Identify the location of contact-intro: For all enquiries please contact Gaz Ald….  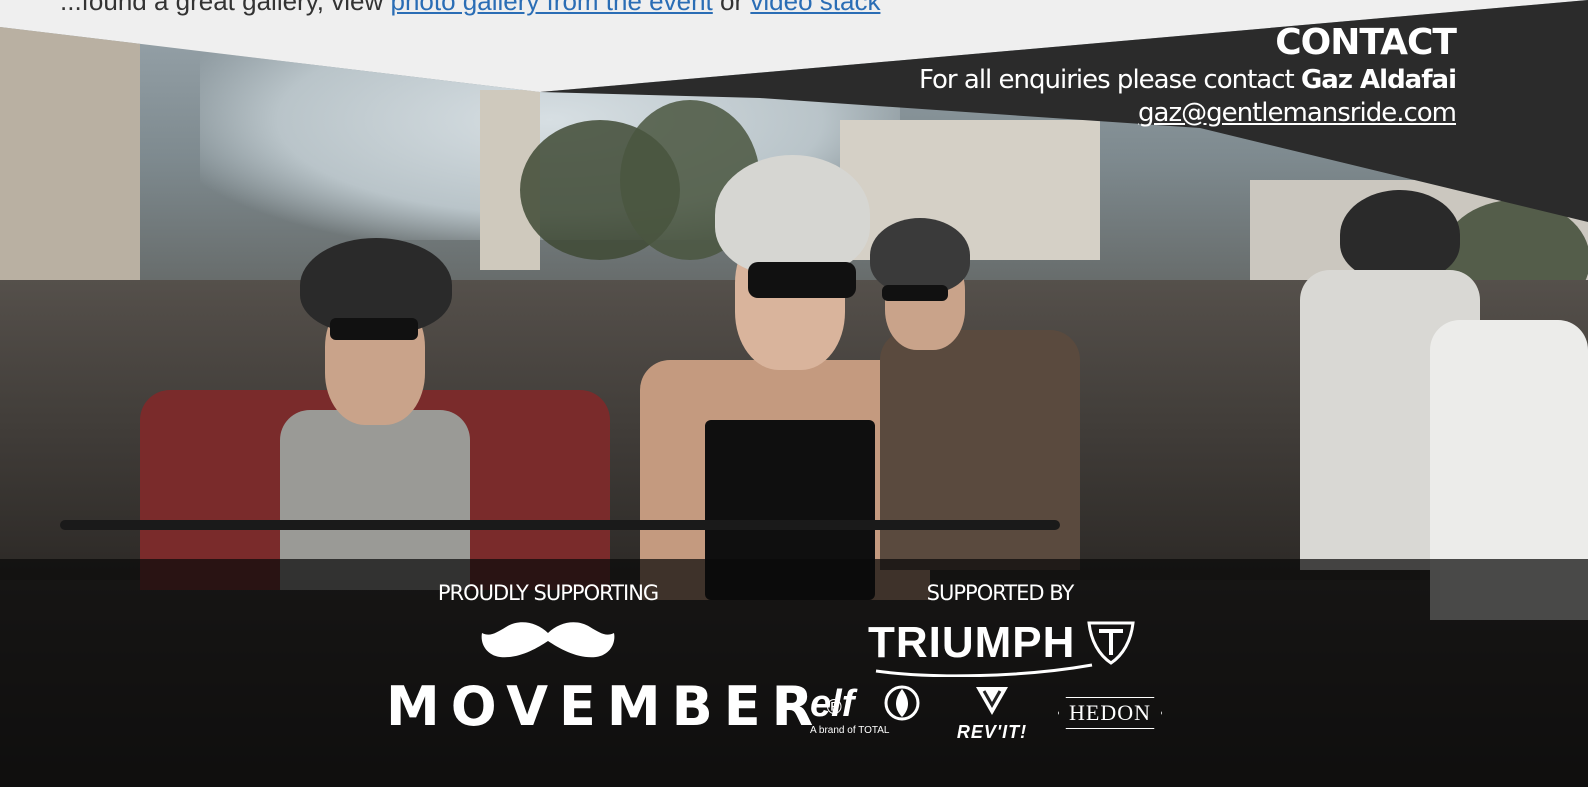
(1188, 80).